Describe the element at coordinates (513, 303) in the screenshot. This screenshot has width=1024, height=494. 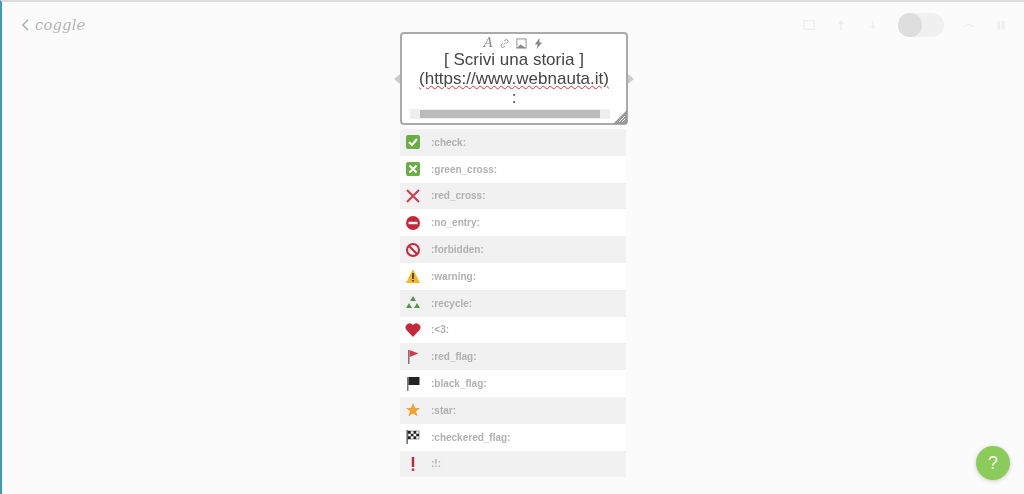
I see `emoji-suggestion: :recycle:` at that location.